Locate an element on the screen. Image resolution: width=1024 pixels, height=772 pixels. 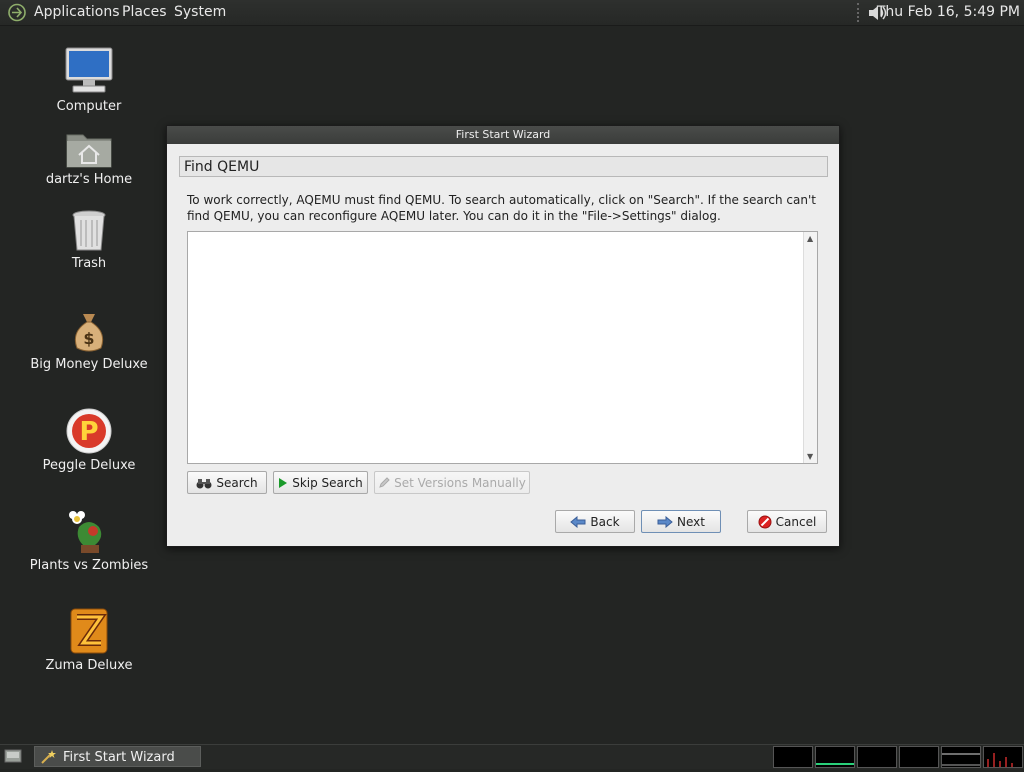
window-title: First Start Wizard is located at coordinates (503, 134).